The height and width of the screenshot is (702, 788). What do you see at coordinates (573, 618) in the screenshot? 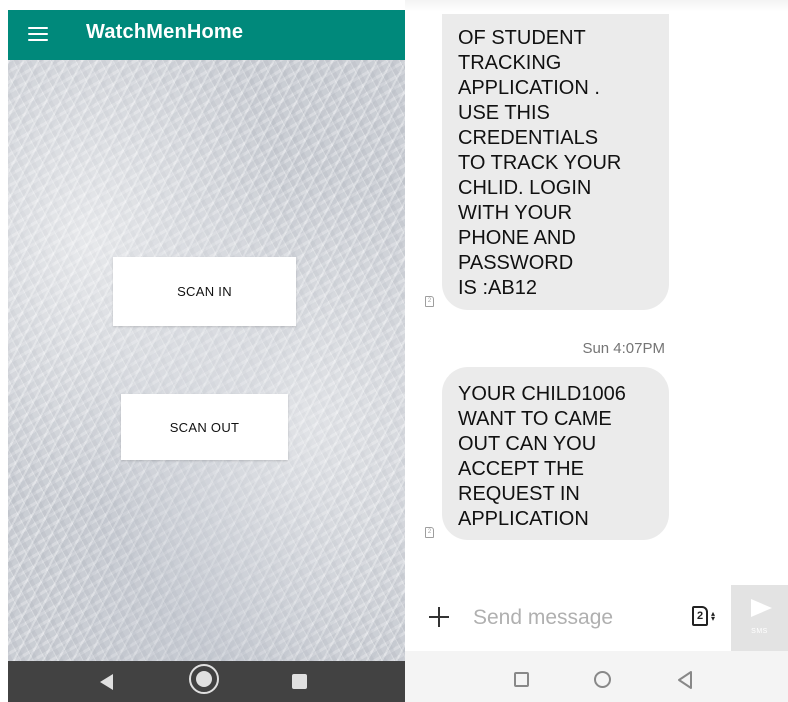
I see `message-input` at bounding box center [573, 618].